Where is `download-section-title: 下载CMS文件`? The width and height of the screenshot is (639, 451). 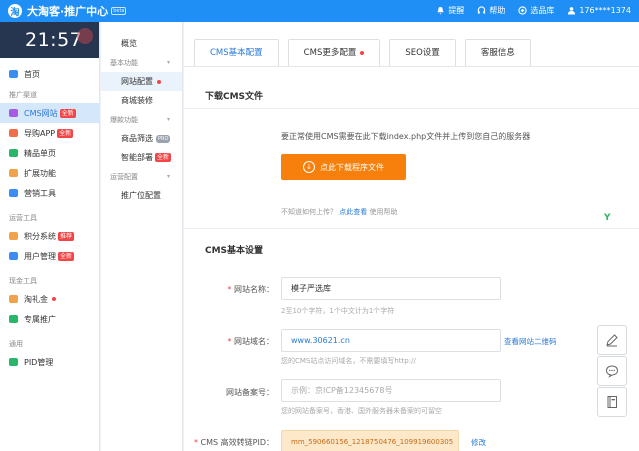
download-section-title: 下载CMS文件 is located at coordinates (234, 97).